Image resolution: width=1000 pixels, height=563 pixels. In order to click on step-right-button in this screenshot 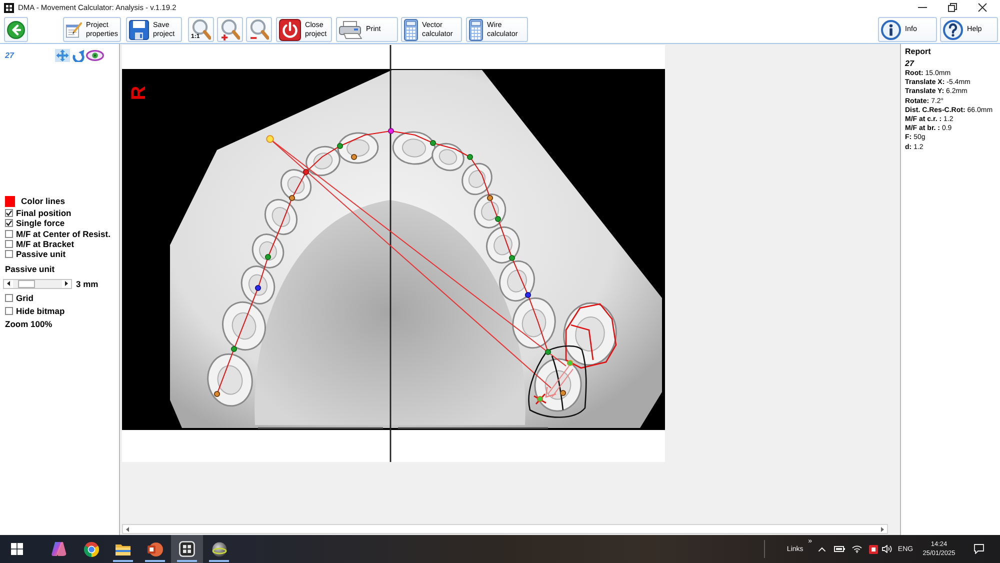, I will do `click(66, 284)`.